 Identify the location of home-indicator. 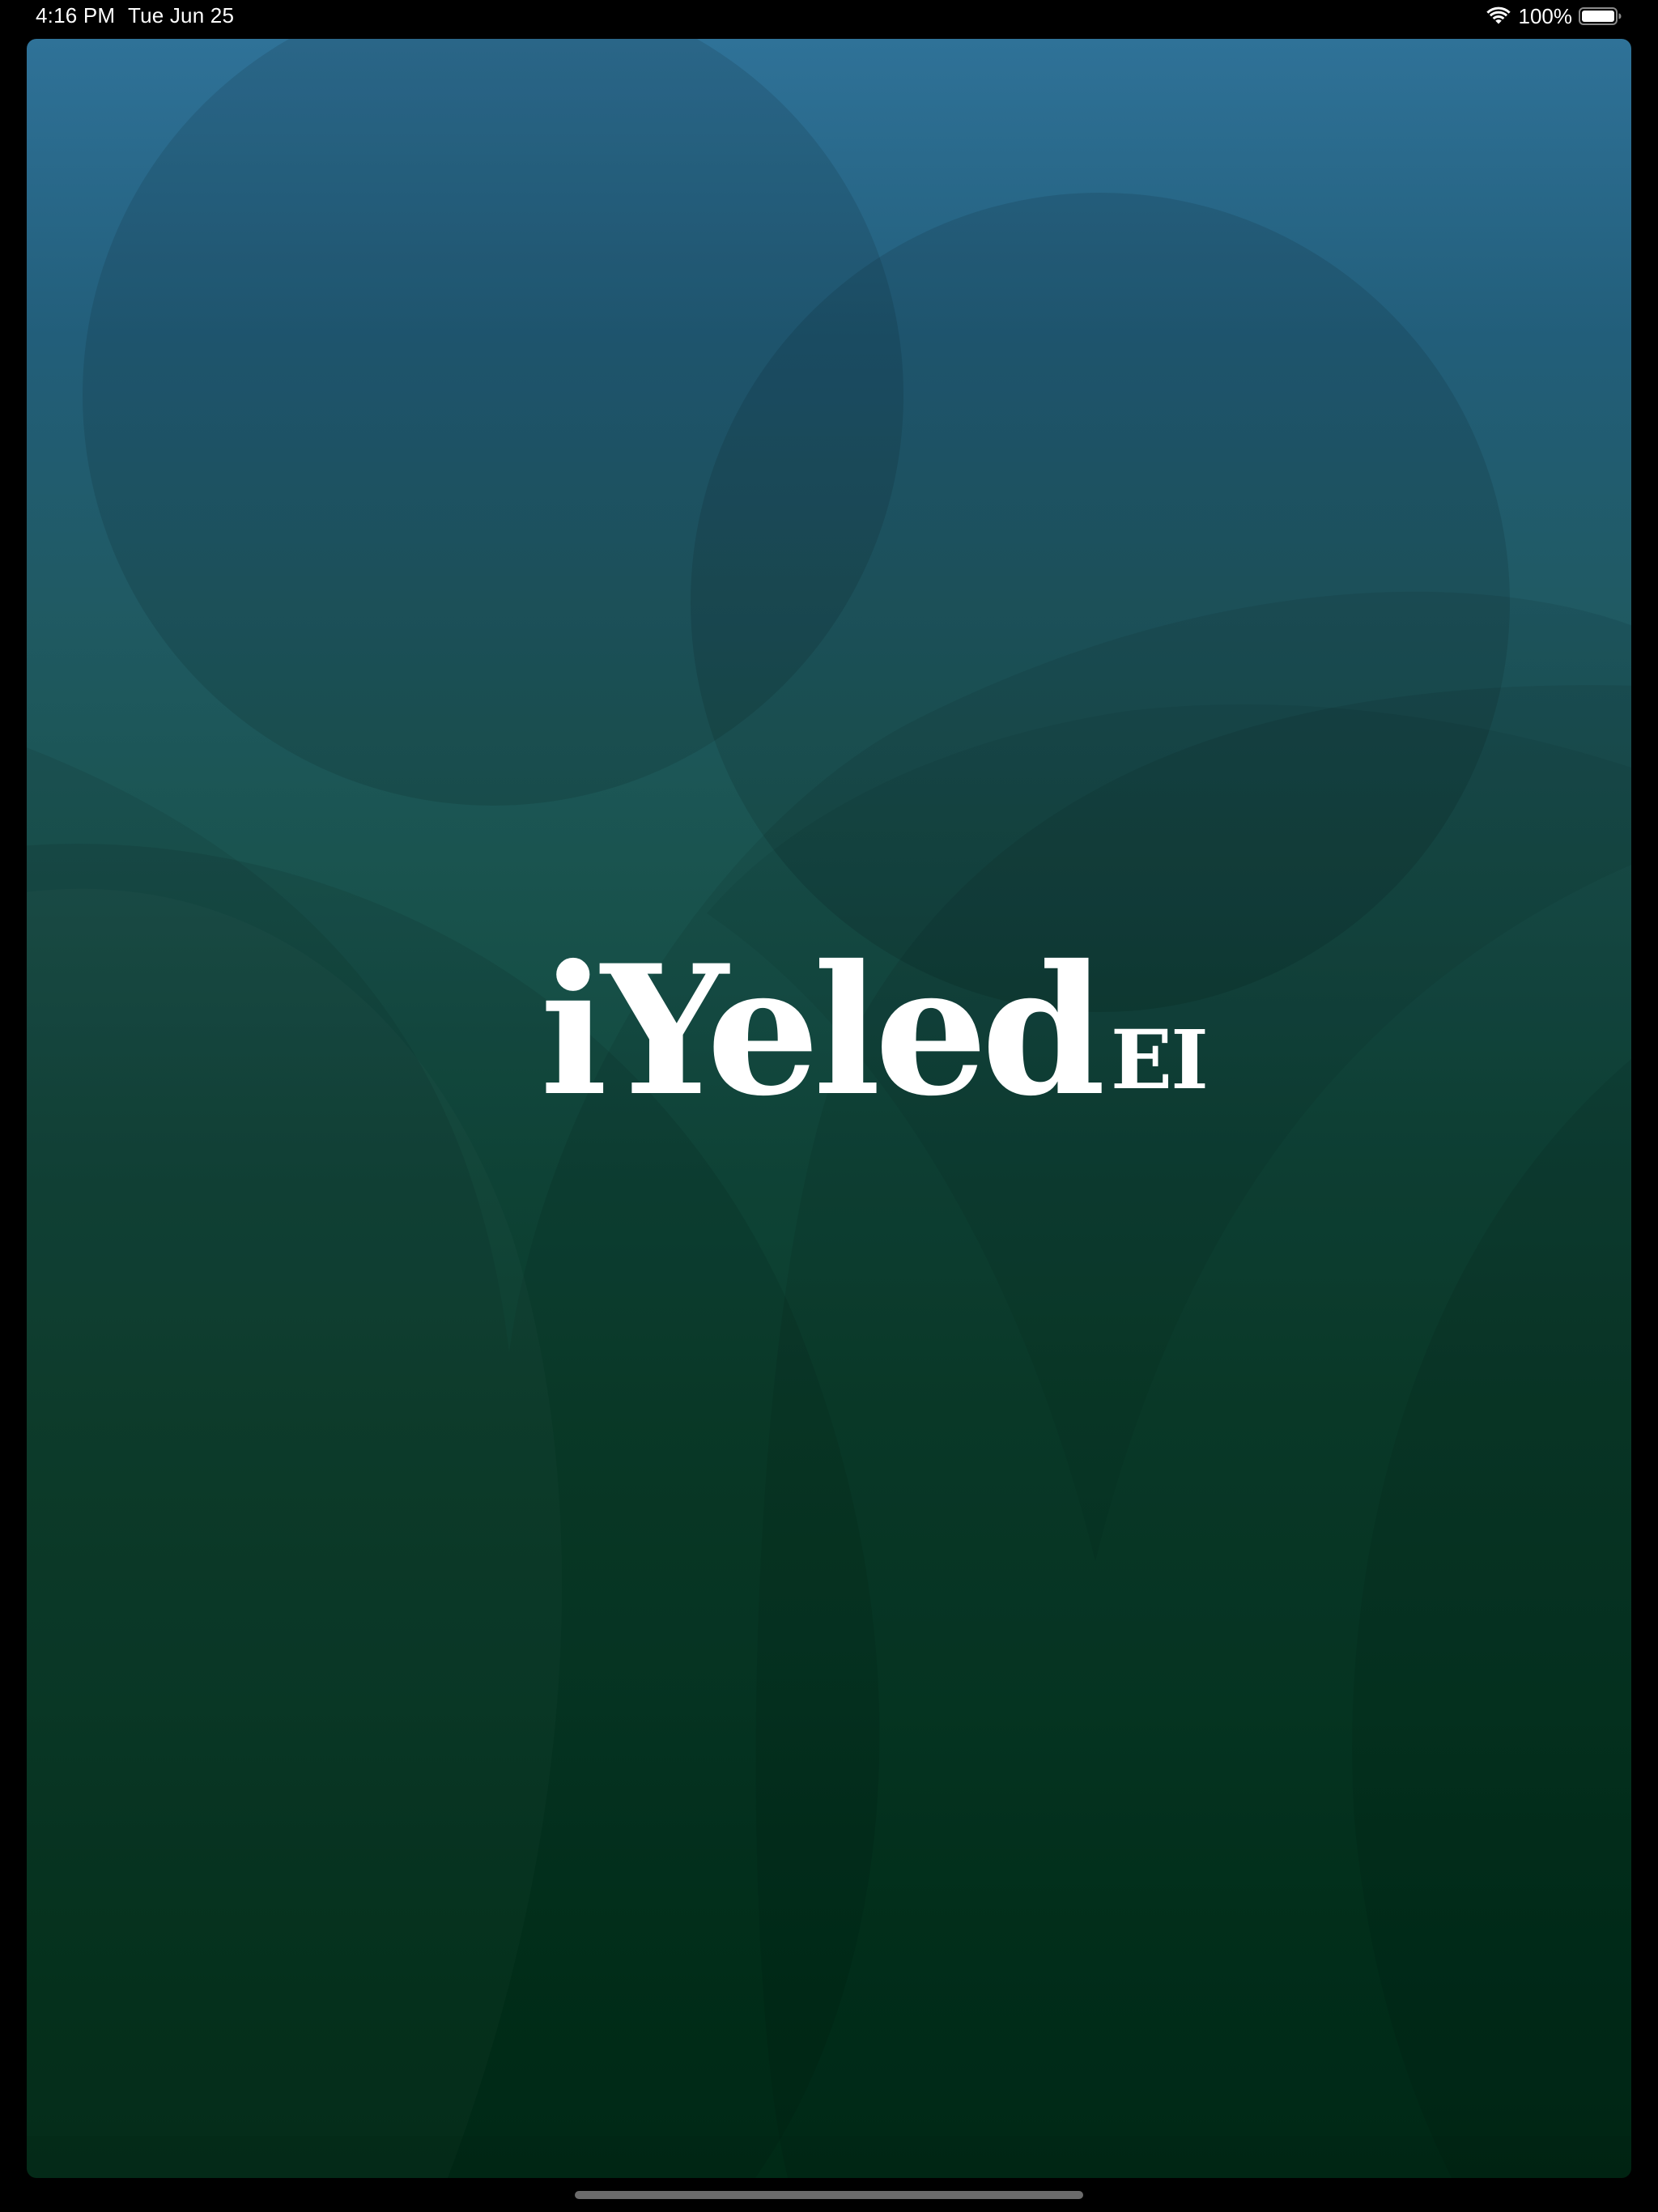
(829, 2195).